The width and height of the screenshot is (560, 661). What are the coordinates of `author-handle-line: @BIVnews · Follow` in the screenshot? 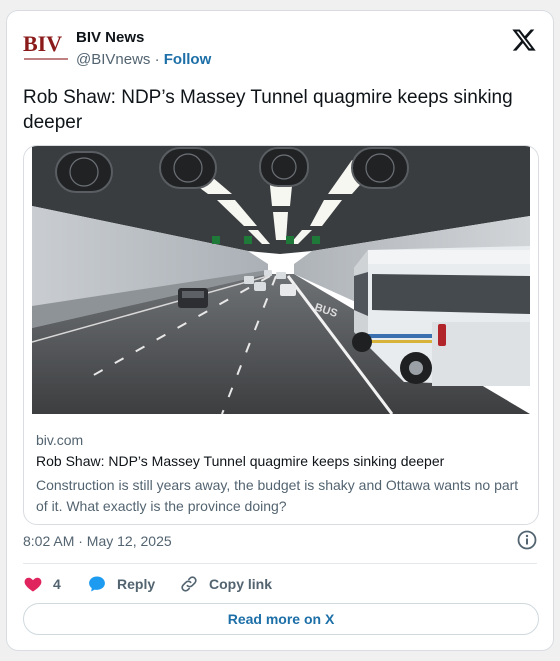 It's located at (143, 59).